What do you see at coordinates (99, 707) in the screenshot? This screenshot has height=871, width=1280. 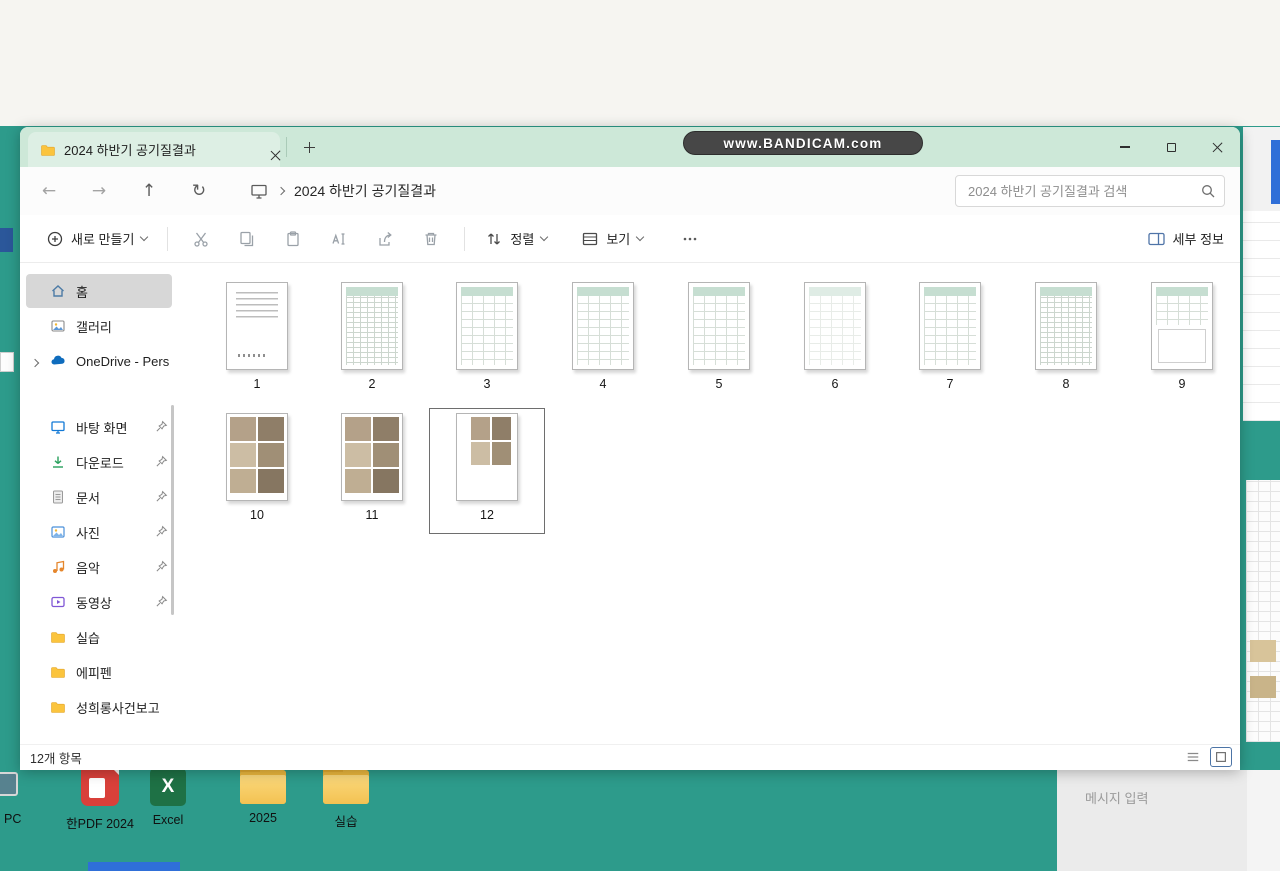 I see `sidebar-item-report: 성희롱사건보고` at bounding box center [99, 707].